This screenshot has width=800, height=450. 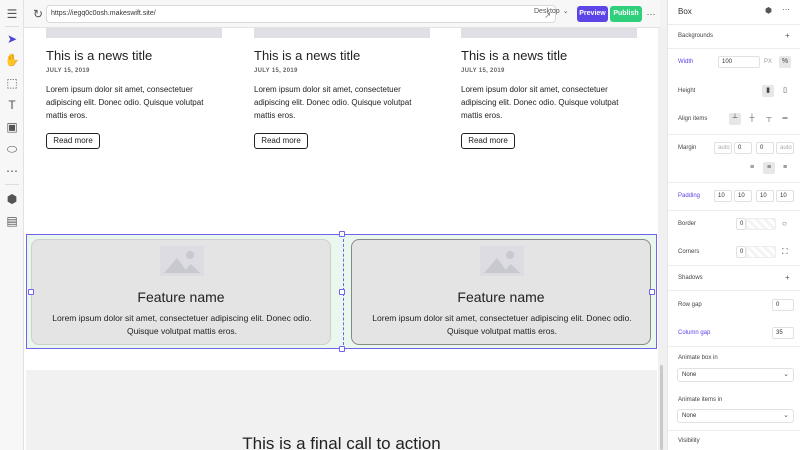 What do you see at coordinates (687, 148) in the screenshot?
I see `margin-label: Margin` at bounding box center [687, 148].